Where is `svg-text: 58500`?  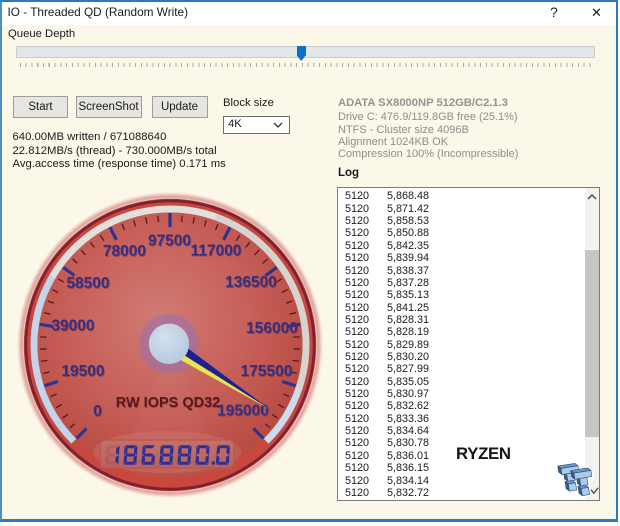
svg-text: 58500 is located at coordinates (87, 283).